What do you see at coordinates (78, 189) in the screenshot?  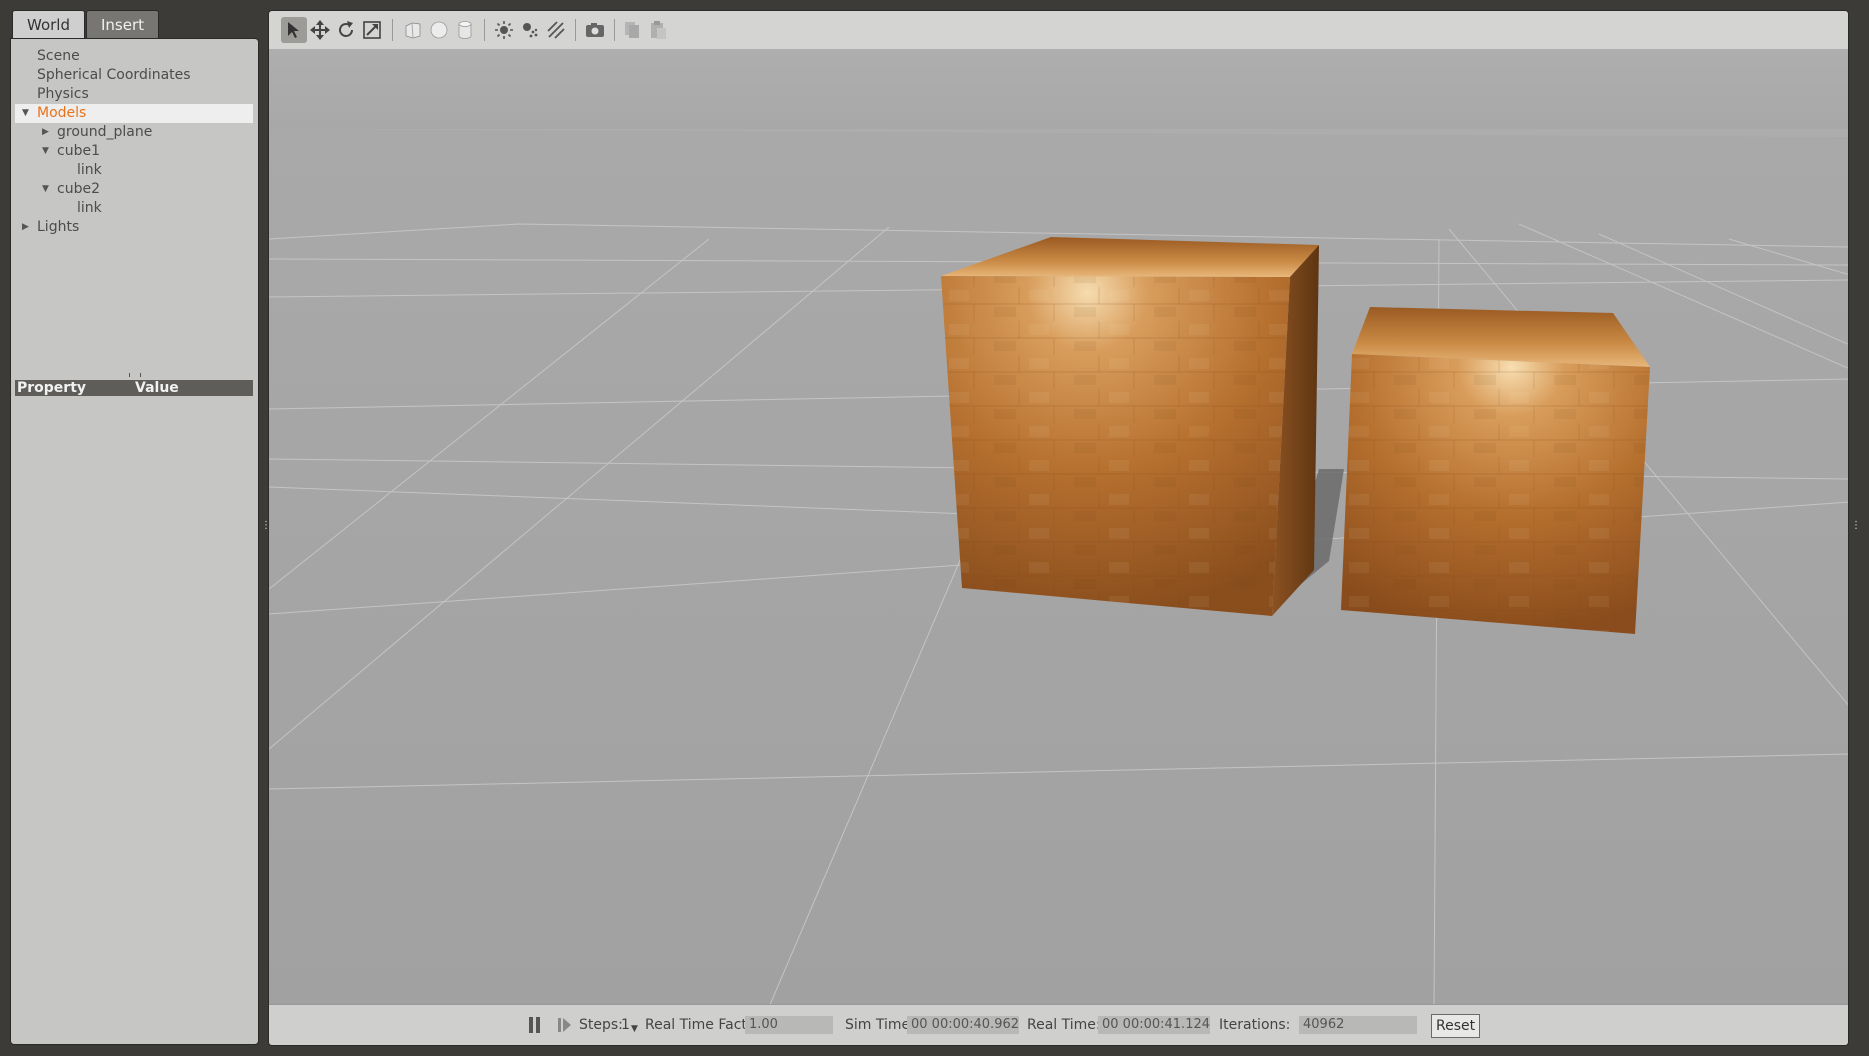 I see `tree-item-label: cube2` at bounding box center [78, 189].